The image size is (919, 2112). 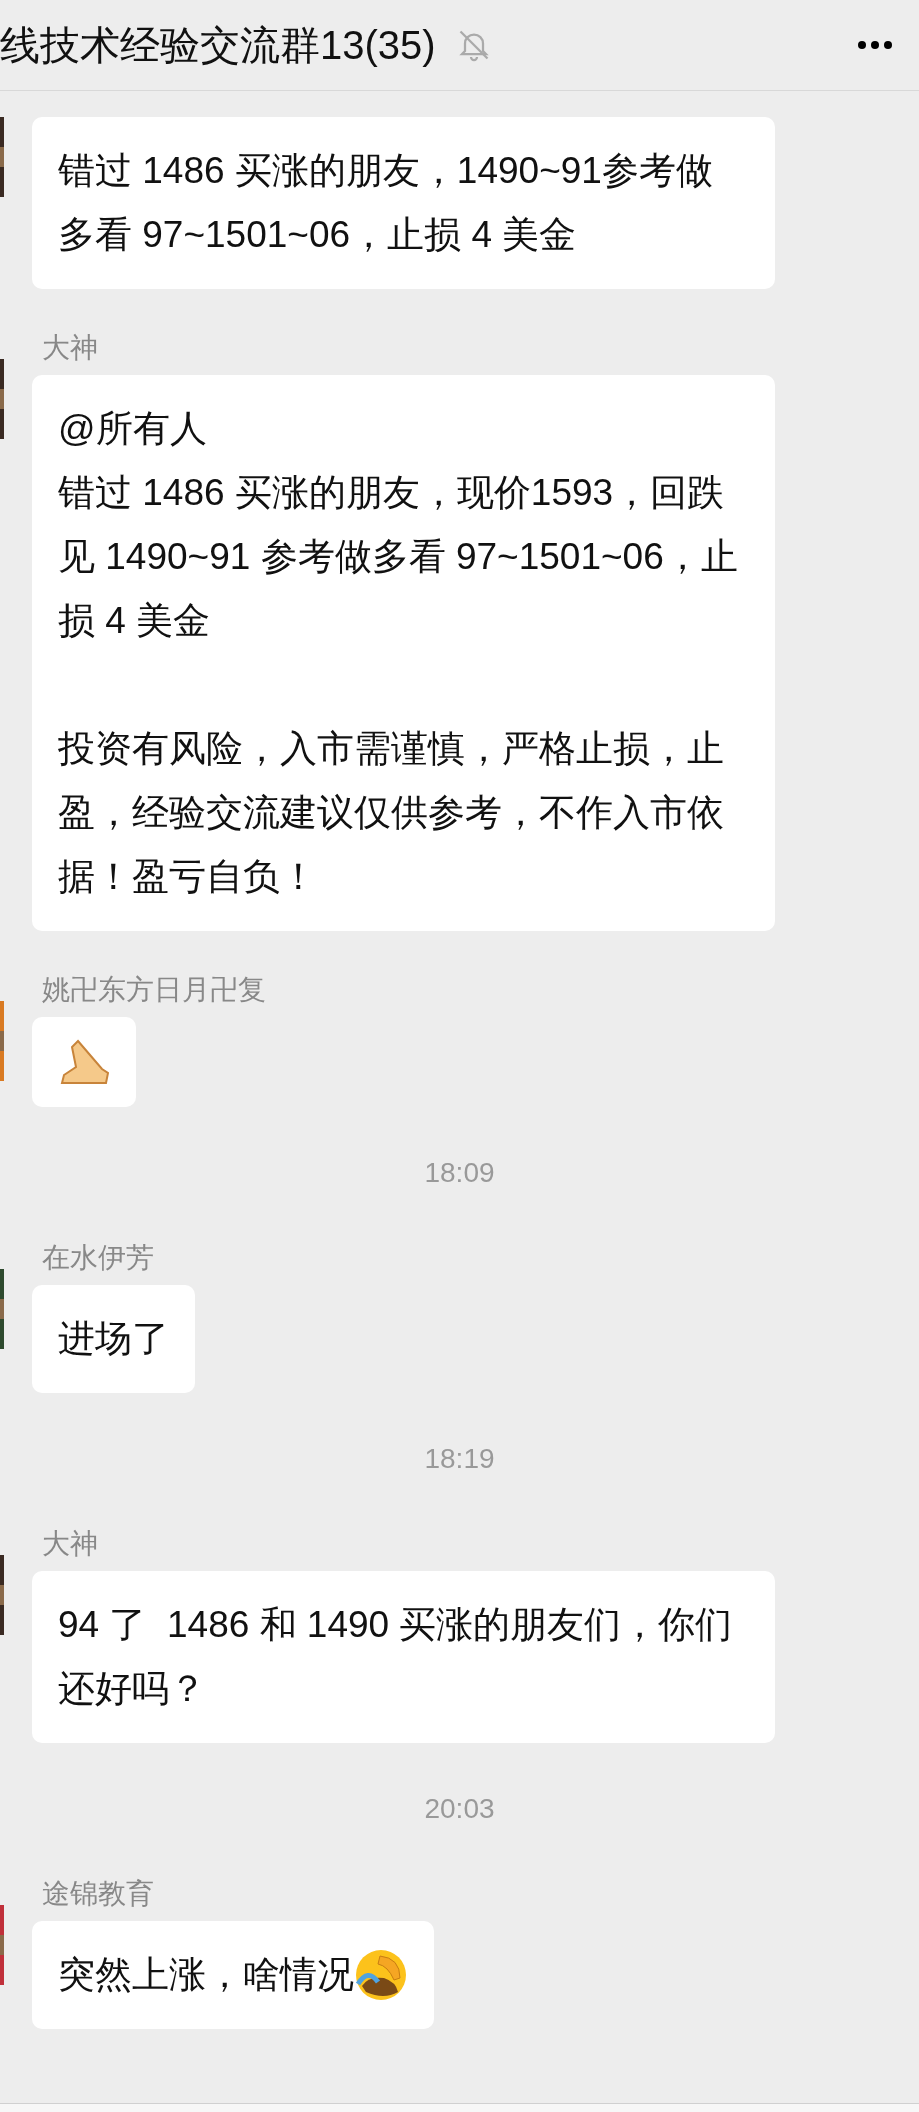 I want to click on message-bubble: 进场了, so click(x=113, y=1339).